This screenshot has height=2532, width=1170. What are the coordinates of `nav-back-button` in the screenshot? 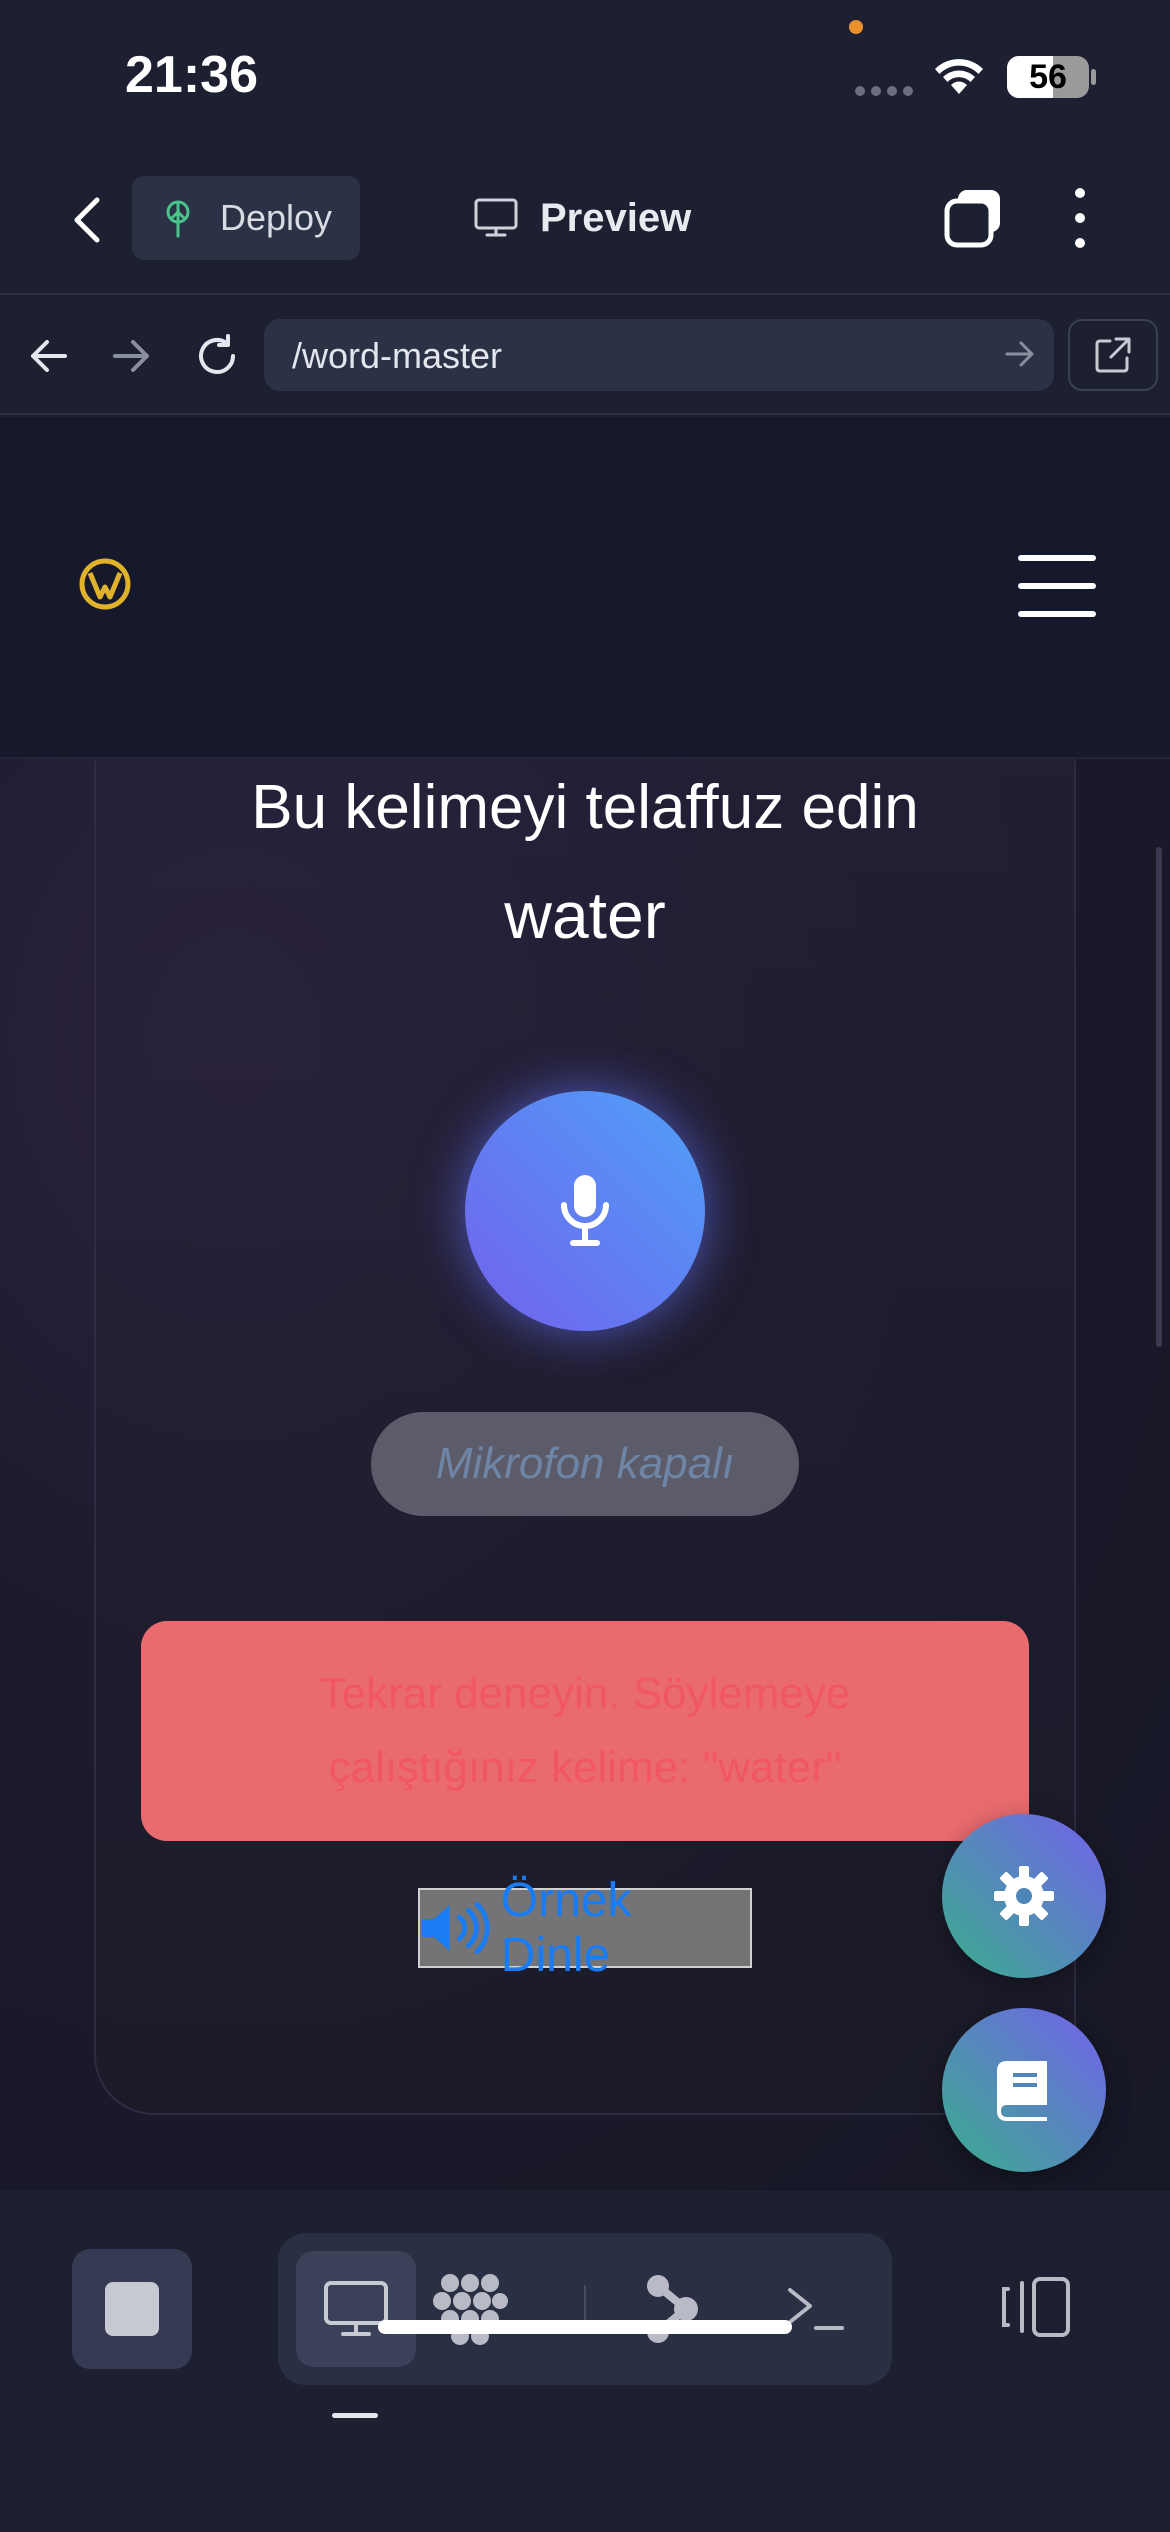 It's located at (49, 356).